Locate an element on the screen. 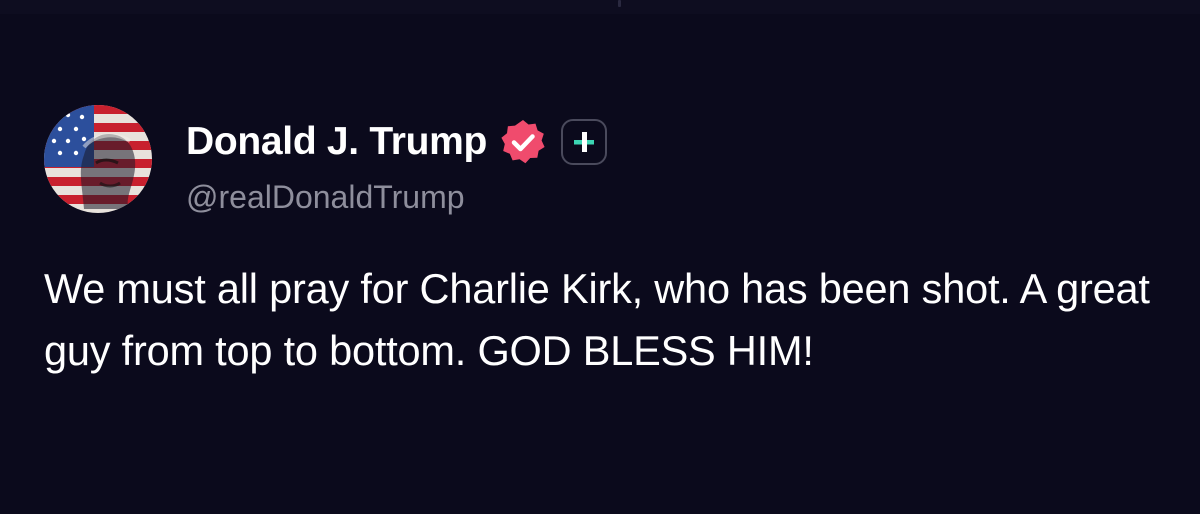  american-flag-portrait-icon is located at coordinates (98, 159).